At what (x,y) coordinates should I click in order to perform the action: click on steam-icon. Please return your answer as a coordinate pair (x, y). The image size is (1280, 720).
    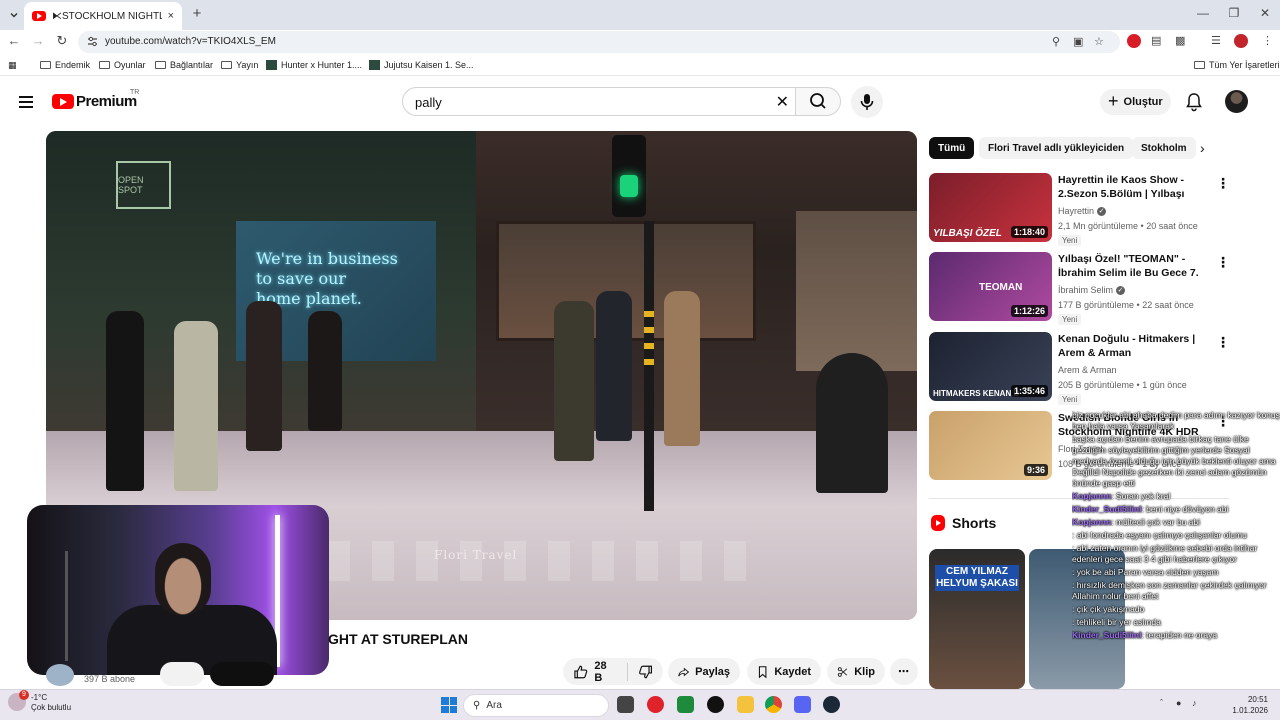
    Looking at the image, I should click on (831, 704).